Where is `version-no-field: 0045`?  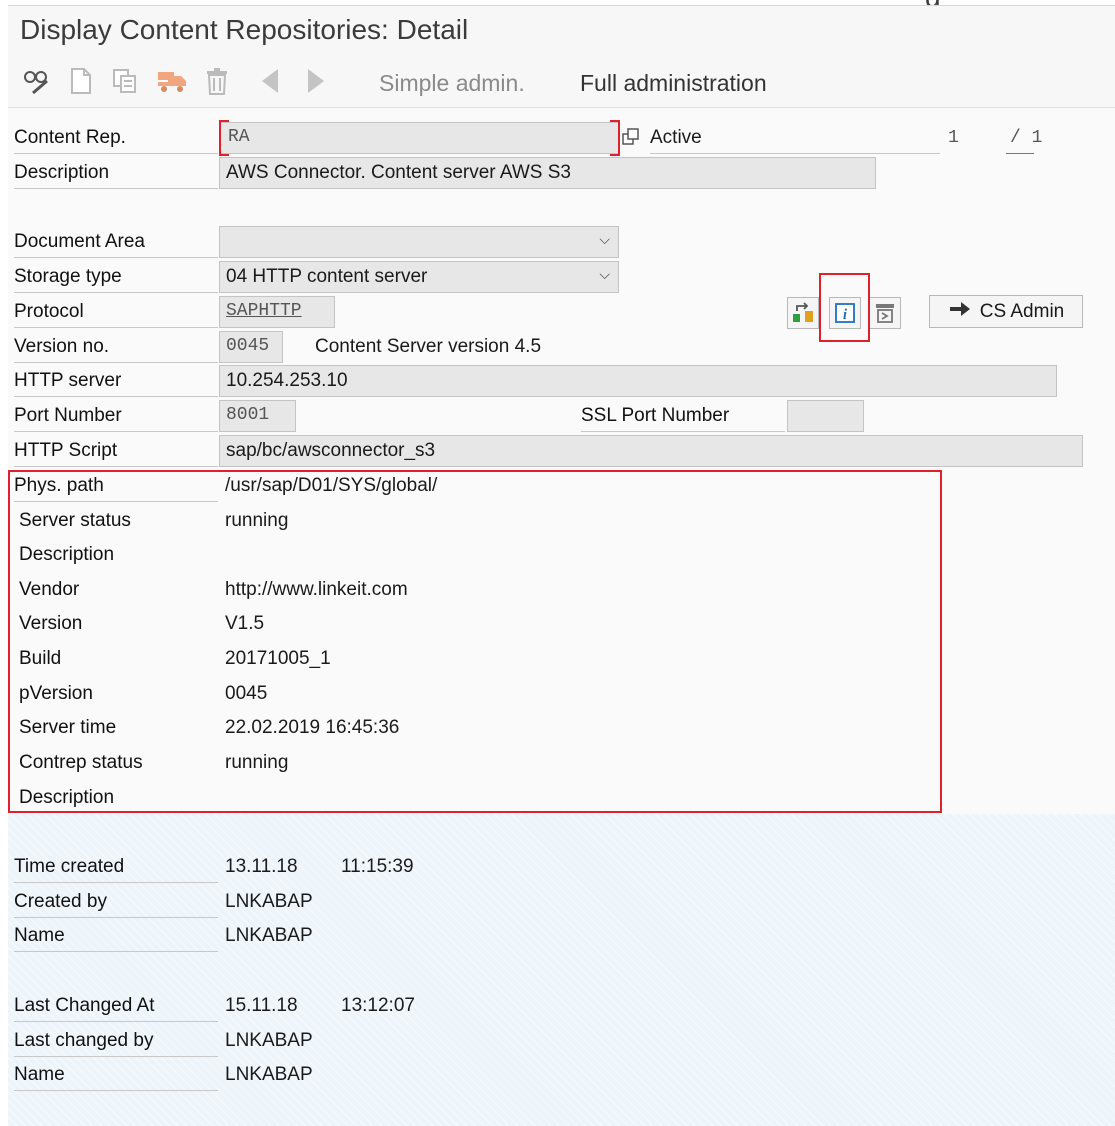 version-no-field: 0045 is located at coordinates (251, 347).